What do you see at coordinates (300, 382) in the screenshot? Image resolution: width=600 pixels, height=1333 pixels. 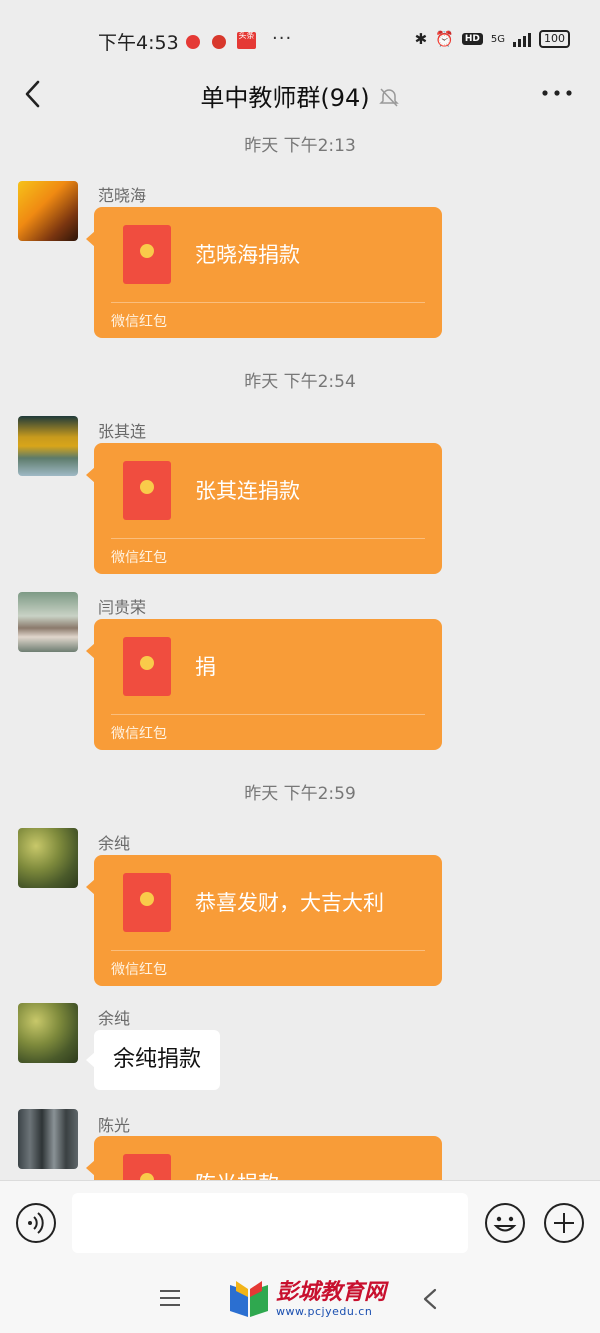 I see `timestamp: 昨天 下午2:54` at bounding box center [300, 382].